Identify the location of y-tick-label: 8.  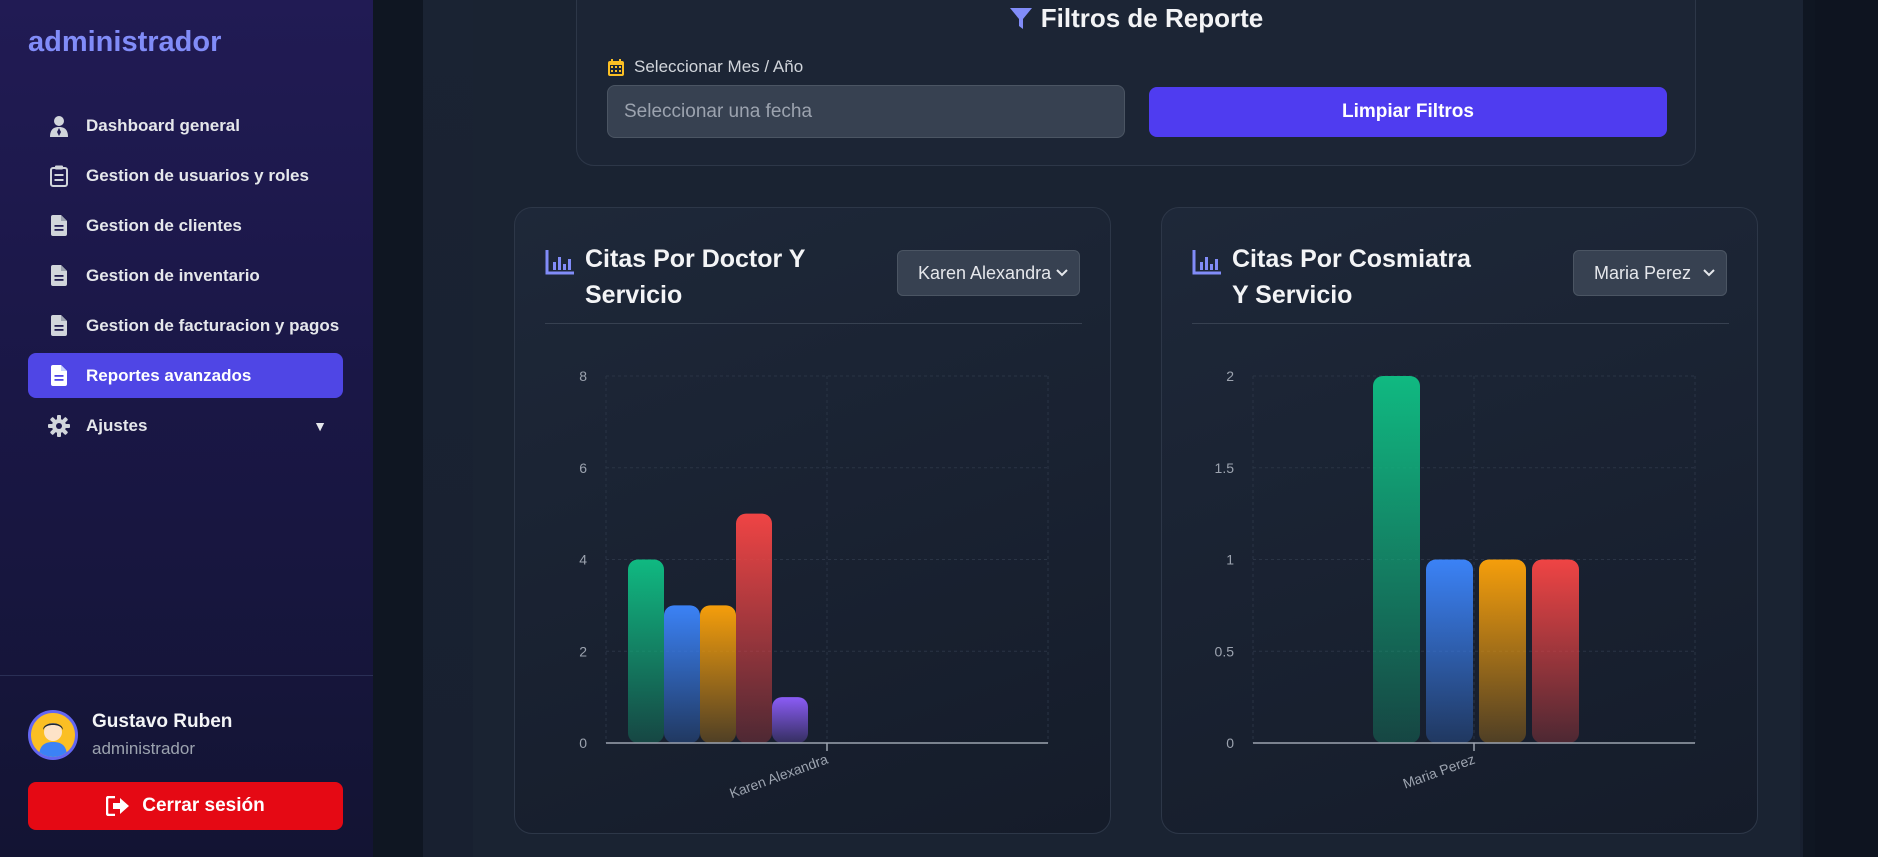
(583, 376).